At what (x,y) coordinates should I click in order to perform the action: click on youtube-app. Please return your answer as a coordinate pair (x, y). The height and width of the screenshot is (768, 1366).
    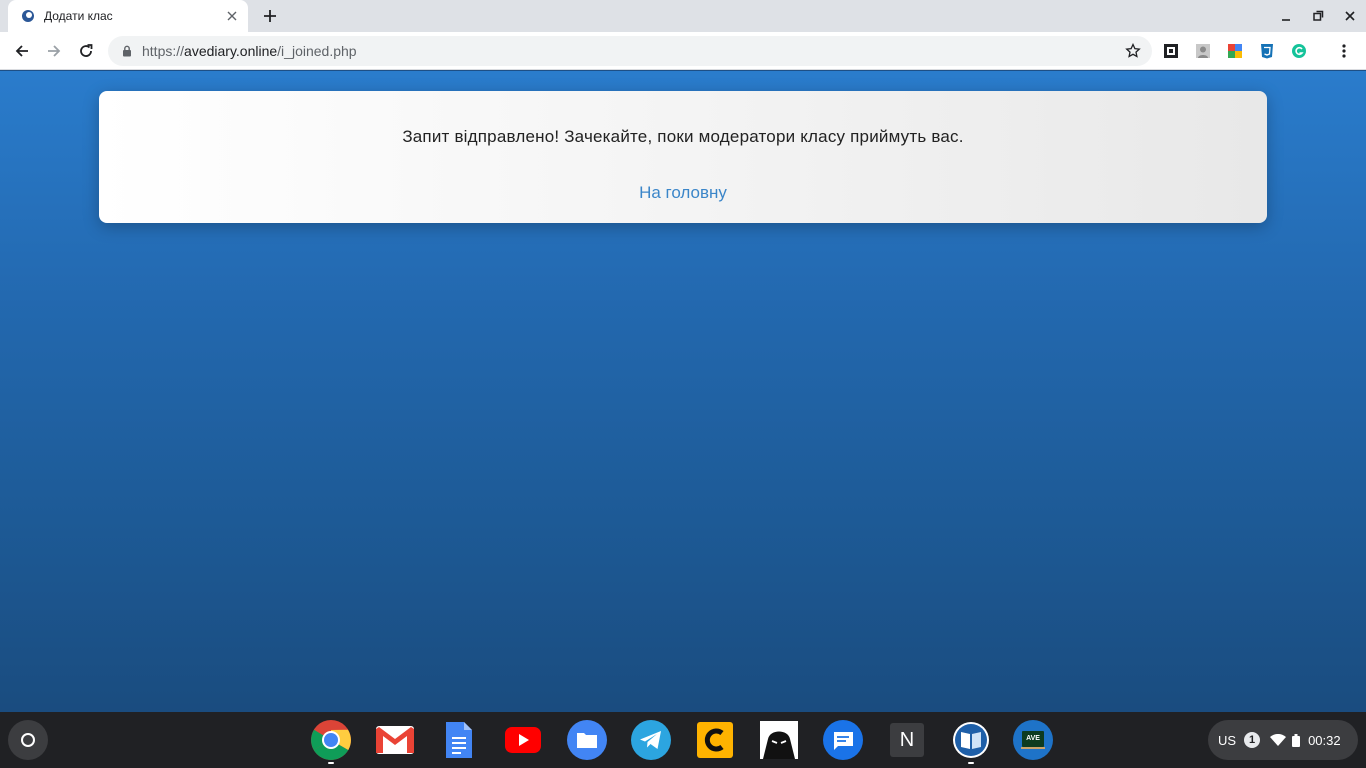
    Looking at the image, I should click on (523, 740).